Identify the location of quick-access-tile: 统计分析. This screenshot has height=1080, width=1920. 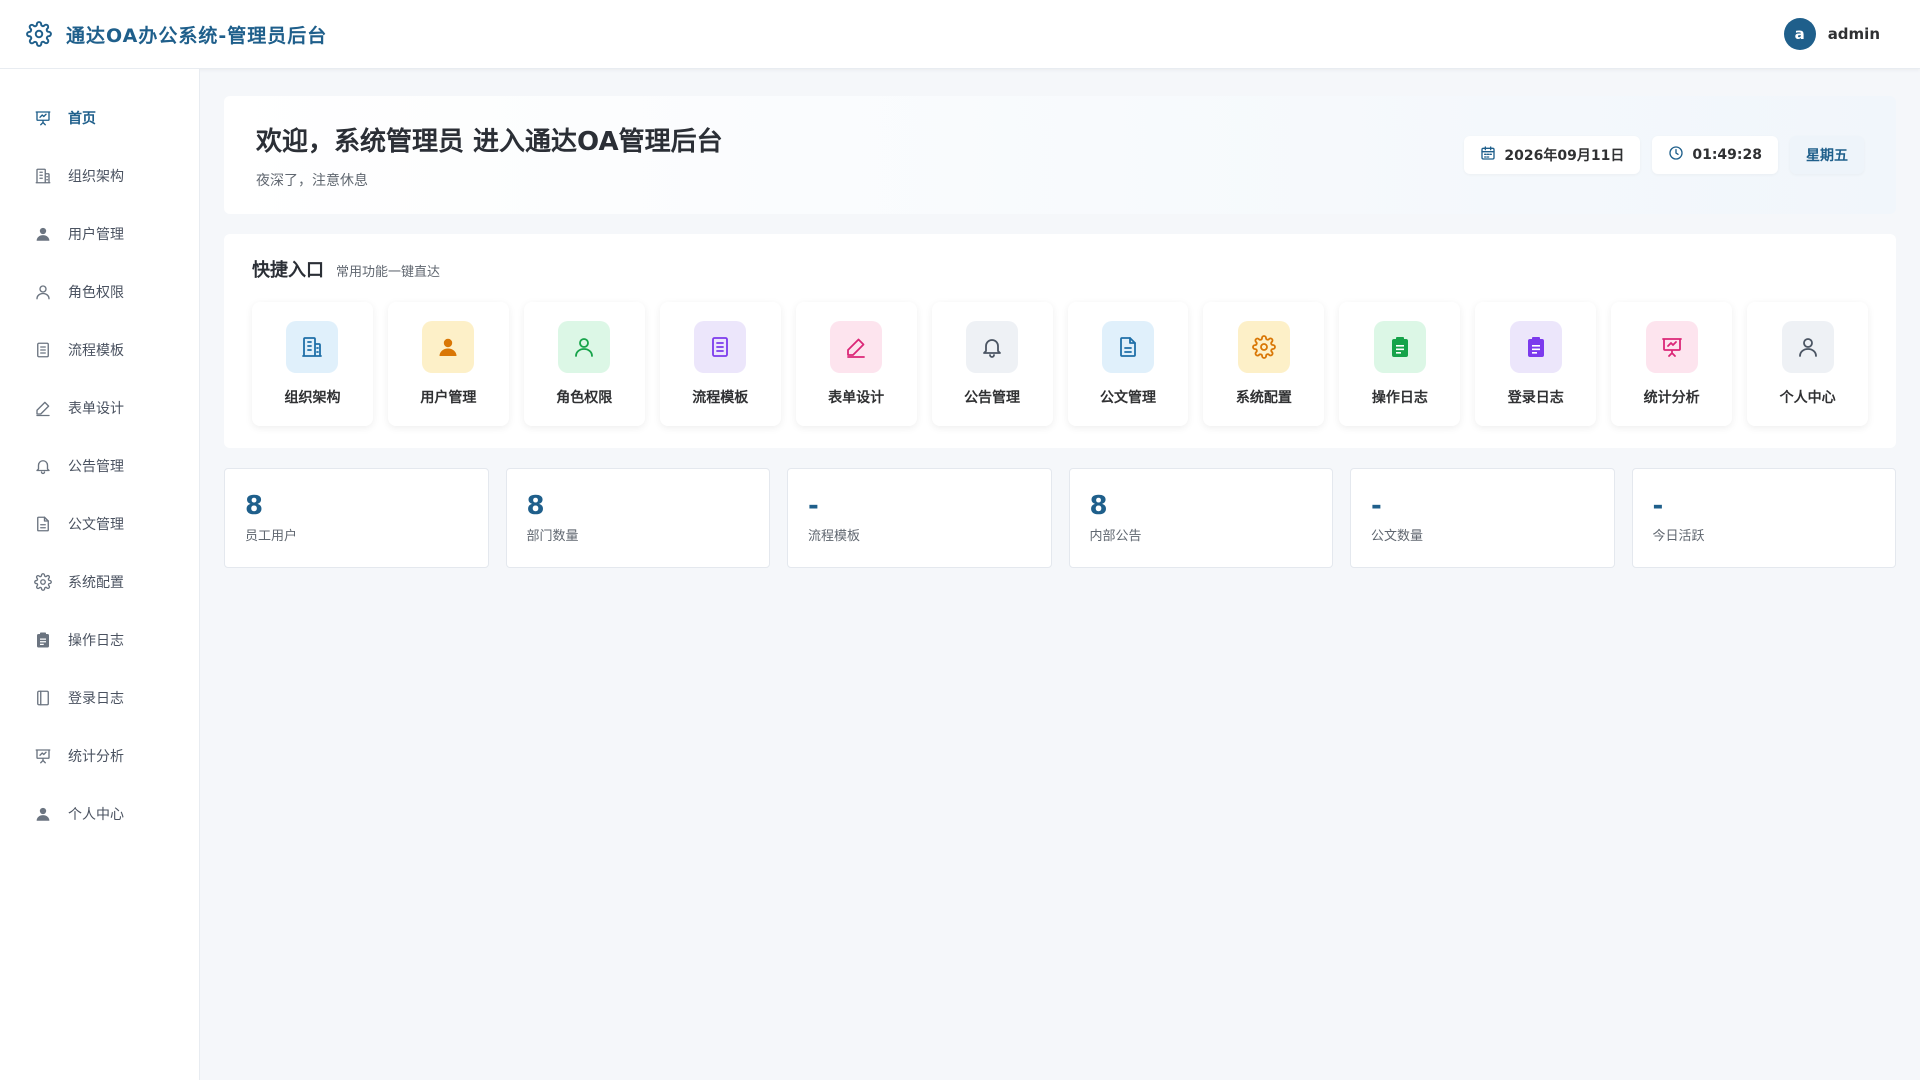
(1672, 364).